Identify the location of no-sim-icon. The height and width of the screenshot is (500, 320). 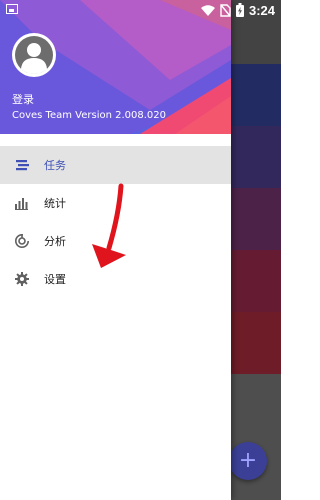
(225, 10).